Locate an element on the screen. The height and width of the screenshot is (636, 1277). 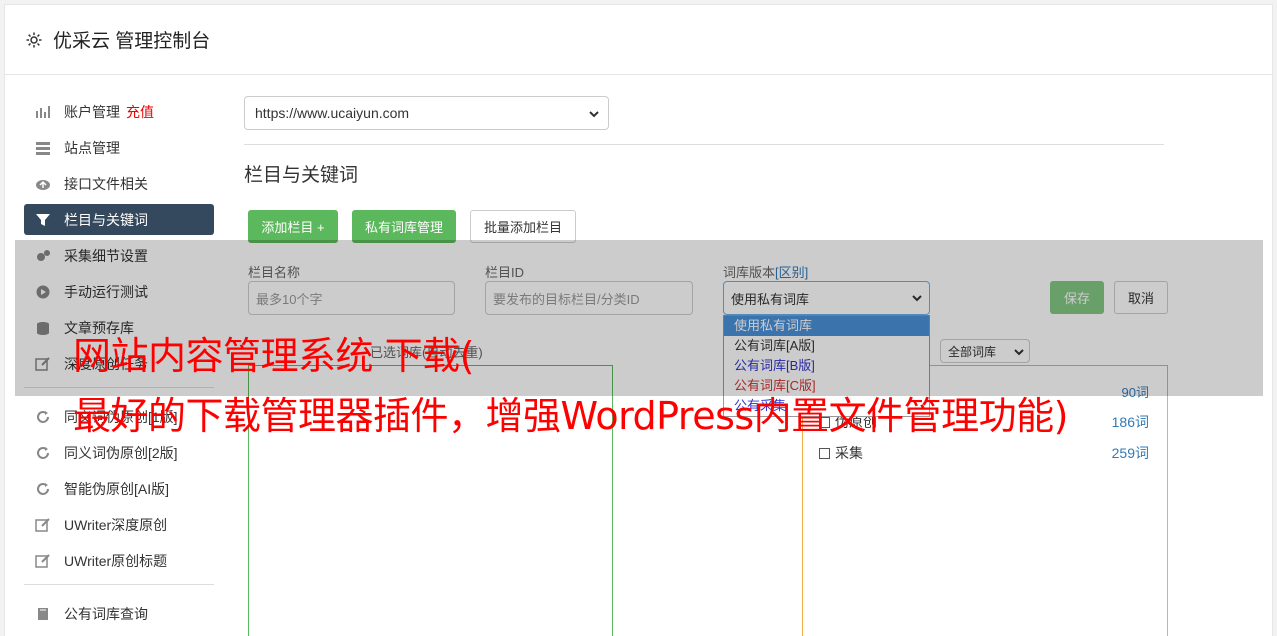
bar-chart-icon is located at coordinates (43, 112).